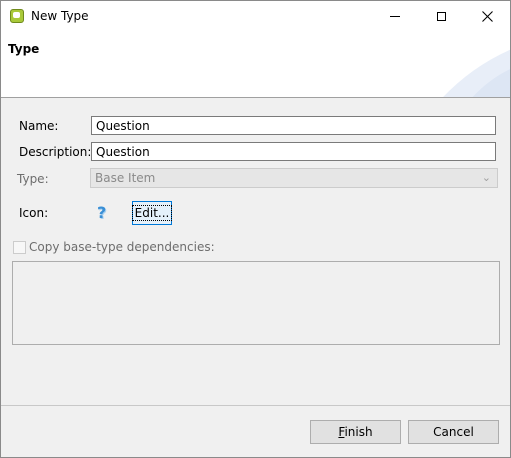 The image size is (511, 458). I want to click on cancel-button: Cancel, so click(453, 432).